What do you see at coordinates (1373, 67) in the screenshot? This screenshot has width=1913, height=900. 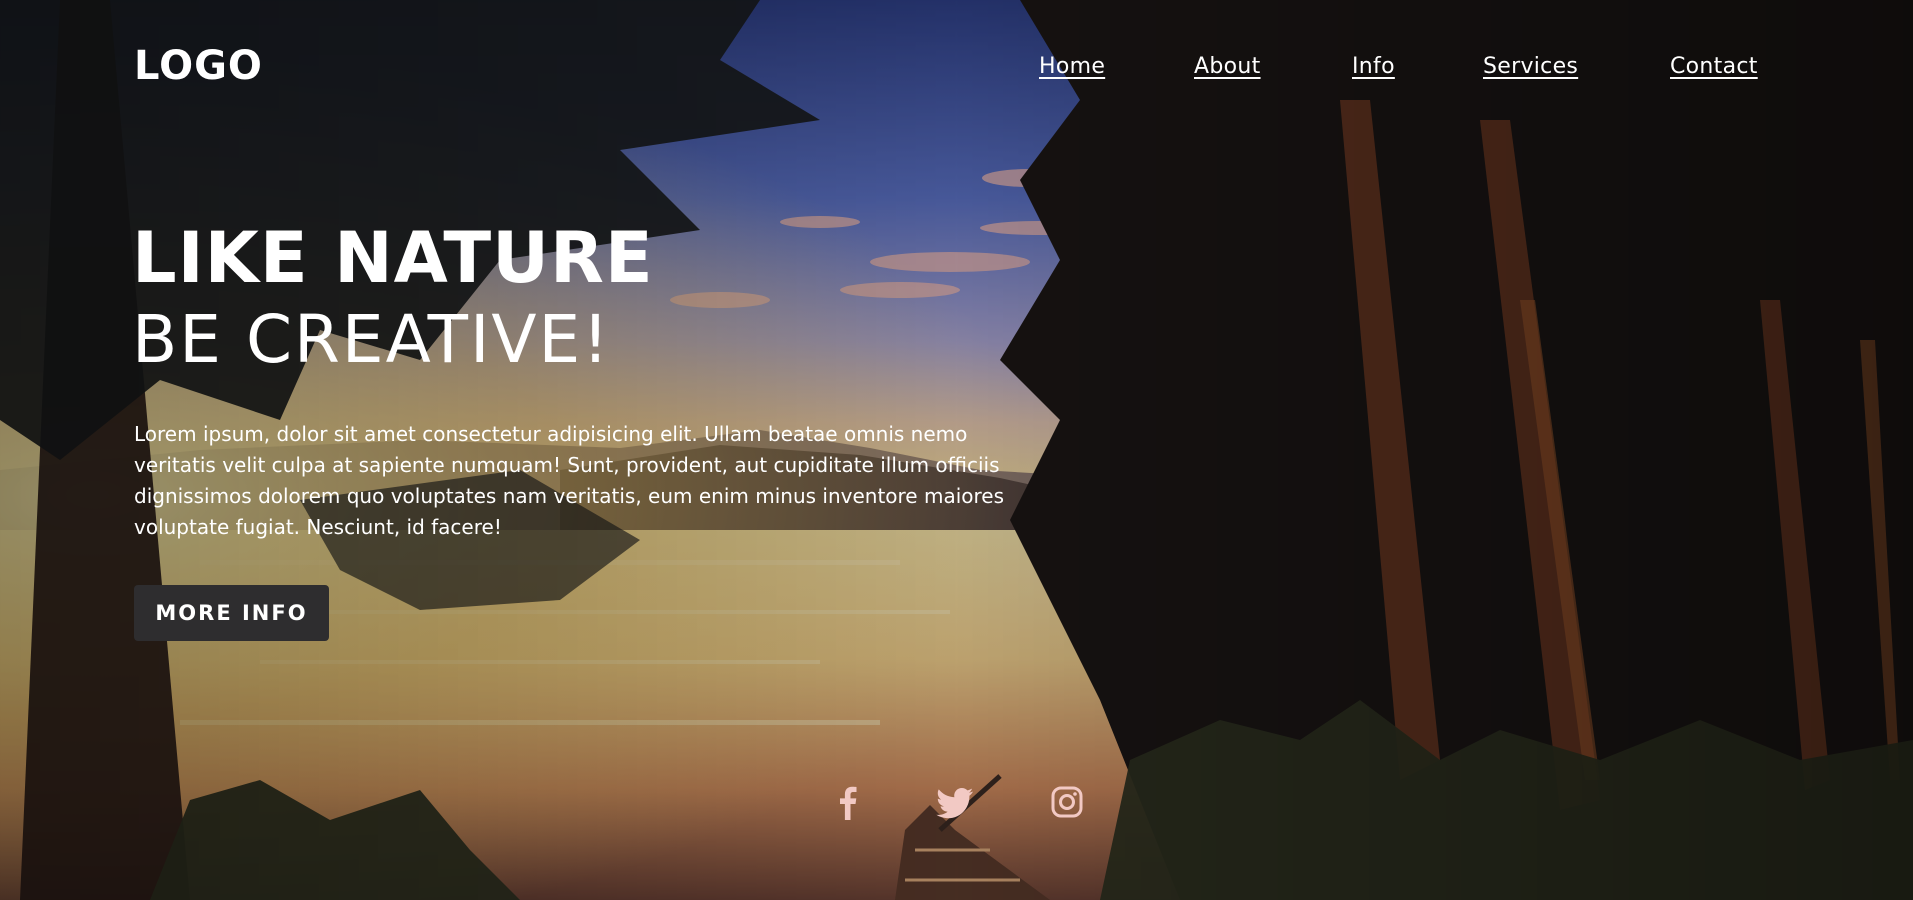 I see `nav-link-info: Info` at bounding box center [1373, 67].